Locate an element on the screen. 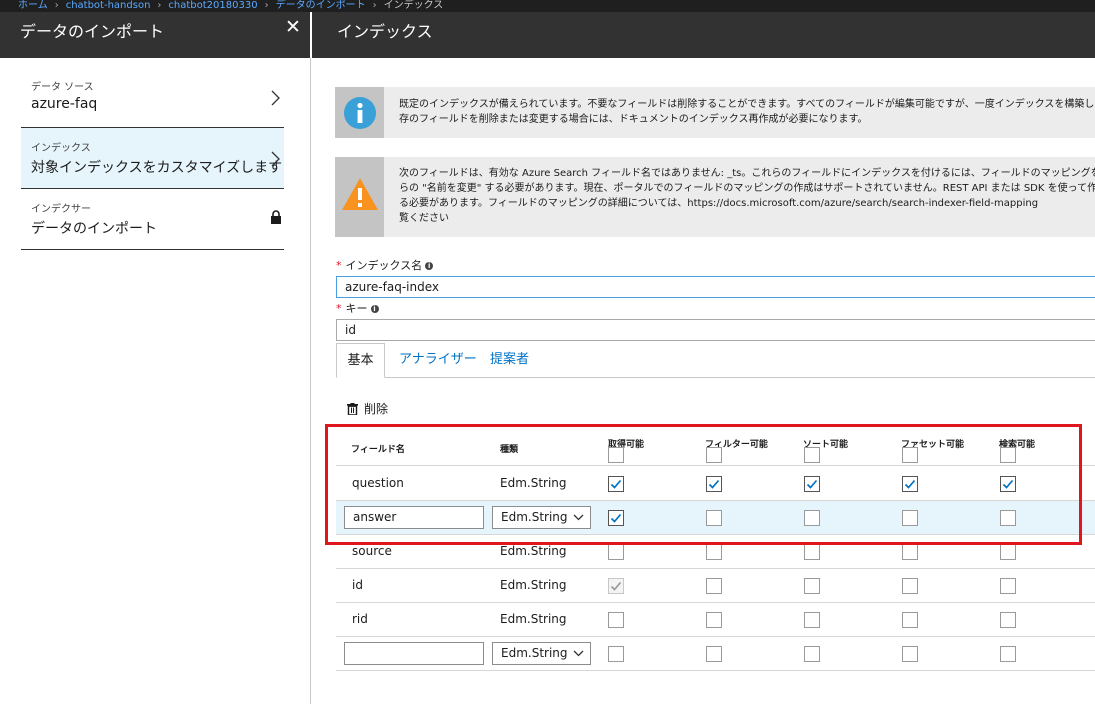 Image resolution: width=1095 pixels, height=704 pixels. right-blade-header: インデックス is located at coordinates (703, 35).